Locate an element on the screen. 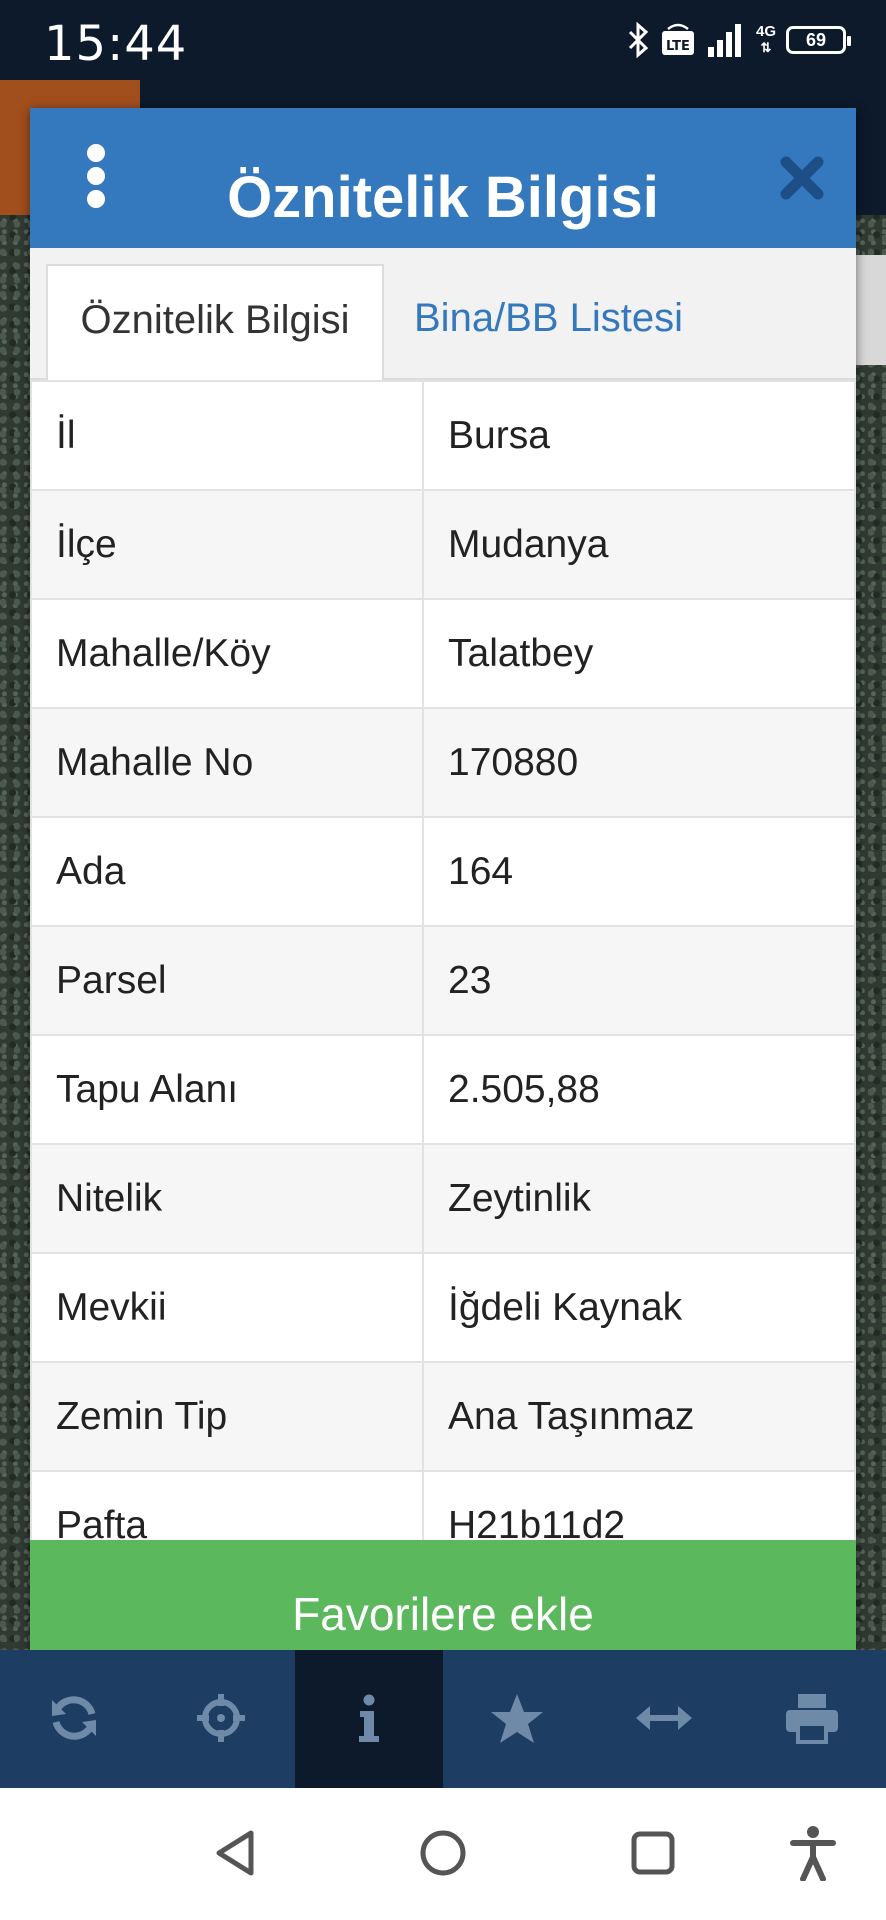  recents-icon is located at coordinates (653, 1853).